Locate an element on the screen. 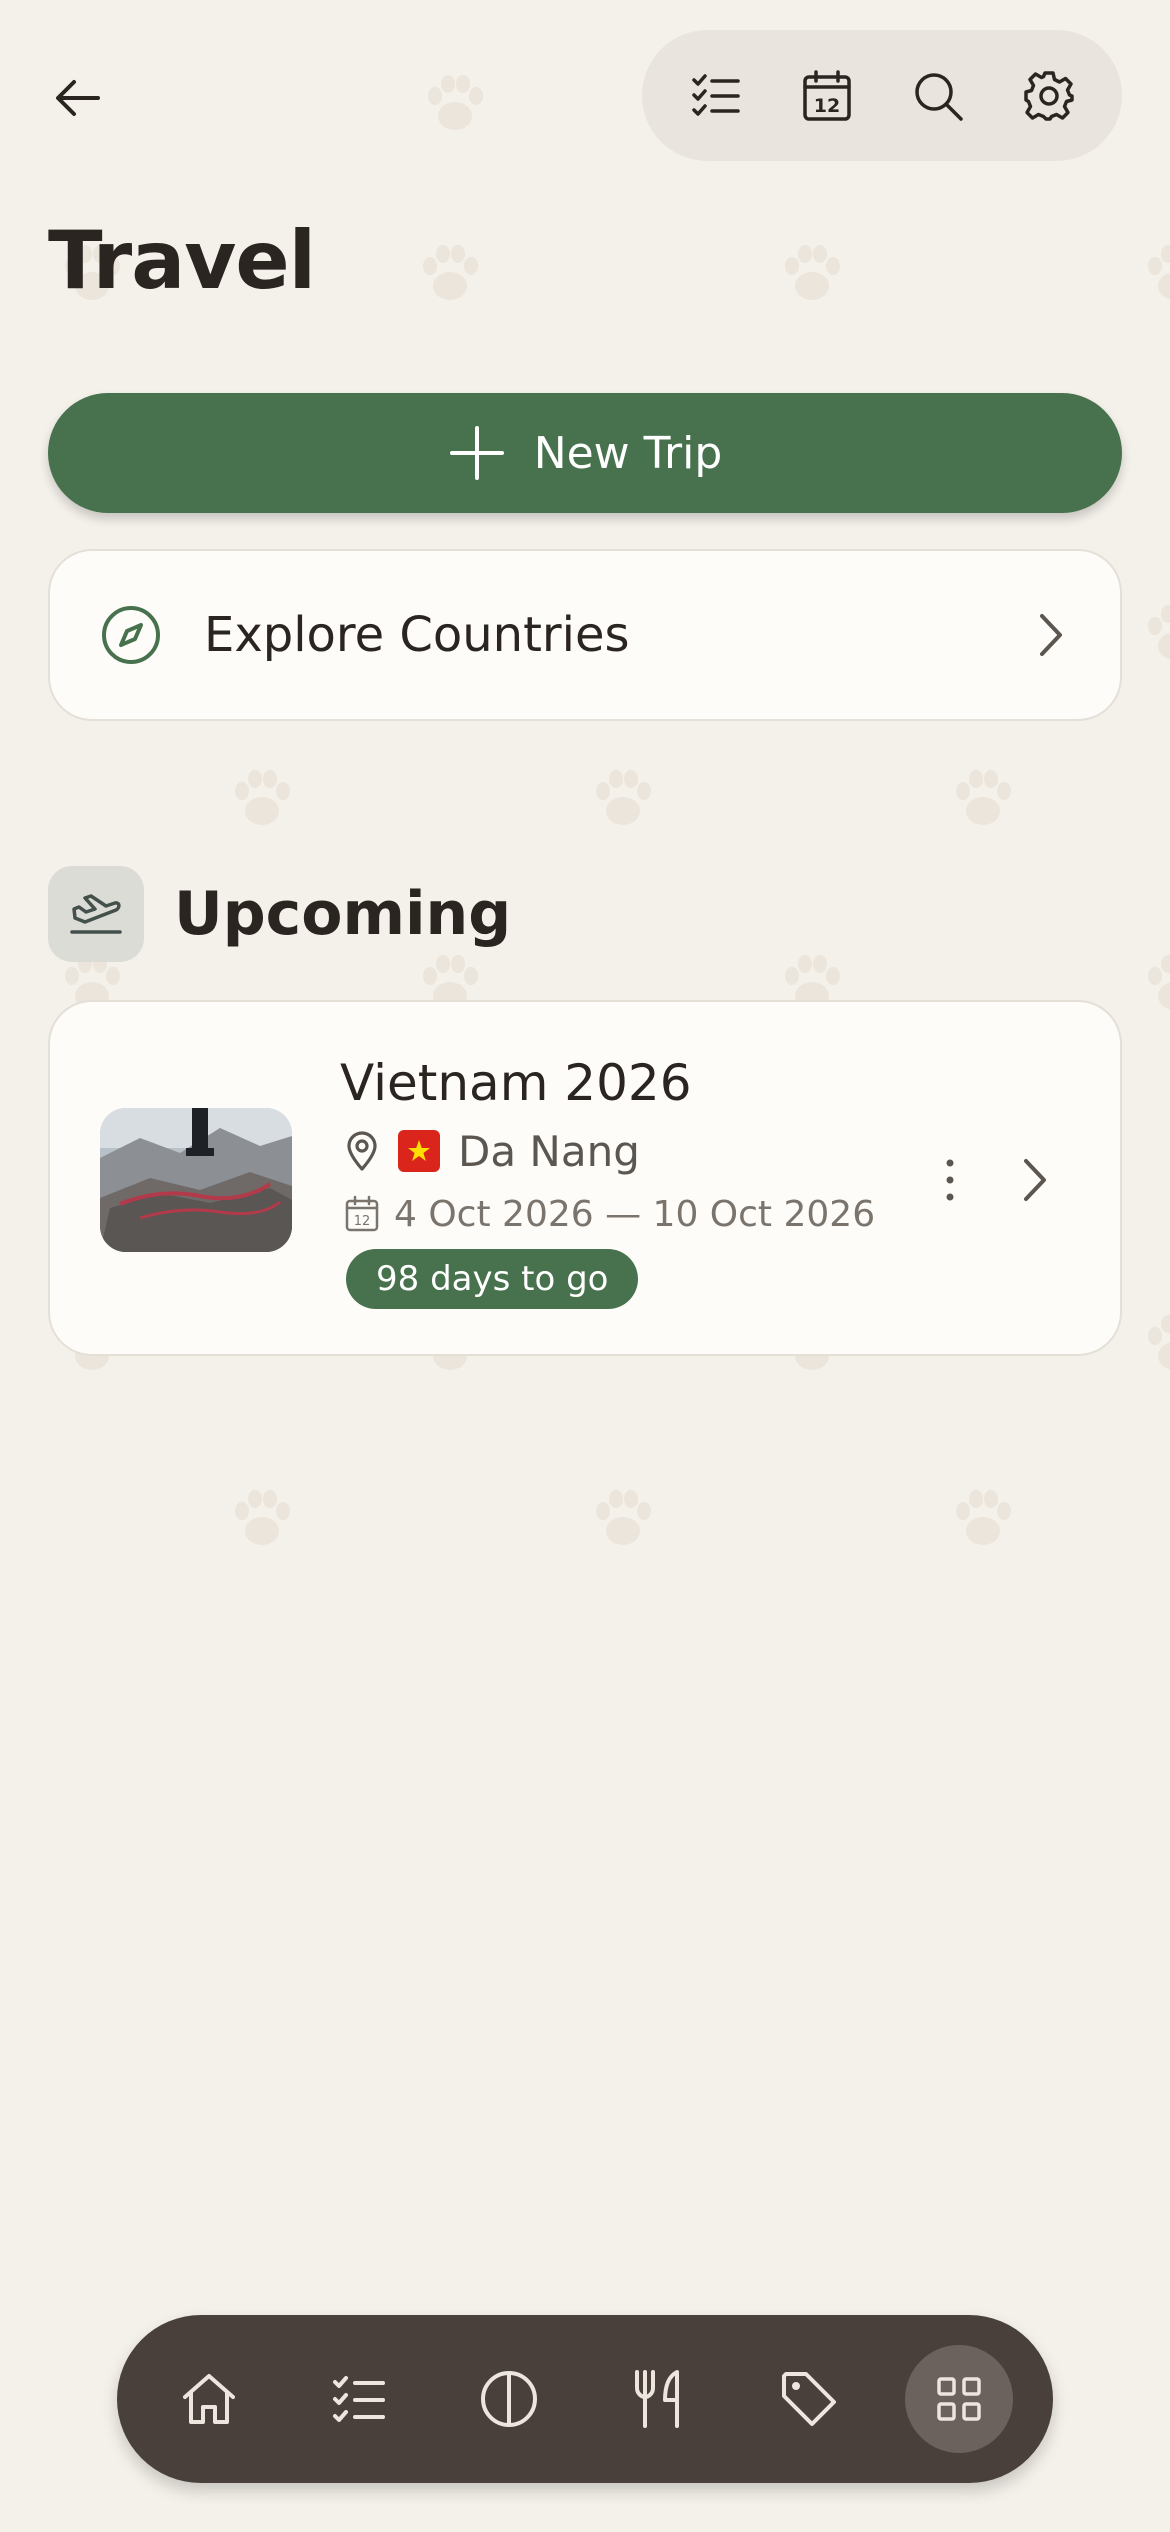 Image resolution: width=1170 pixels, height=2532 pixels. trip-name: Vietnam 2026 is located at coordinates (516, 1083).